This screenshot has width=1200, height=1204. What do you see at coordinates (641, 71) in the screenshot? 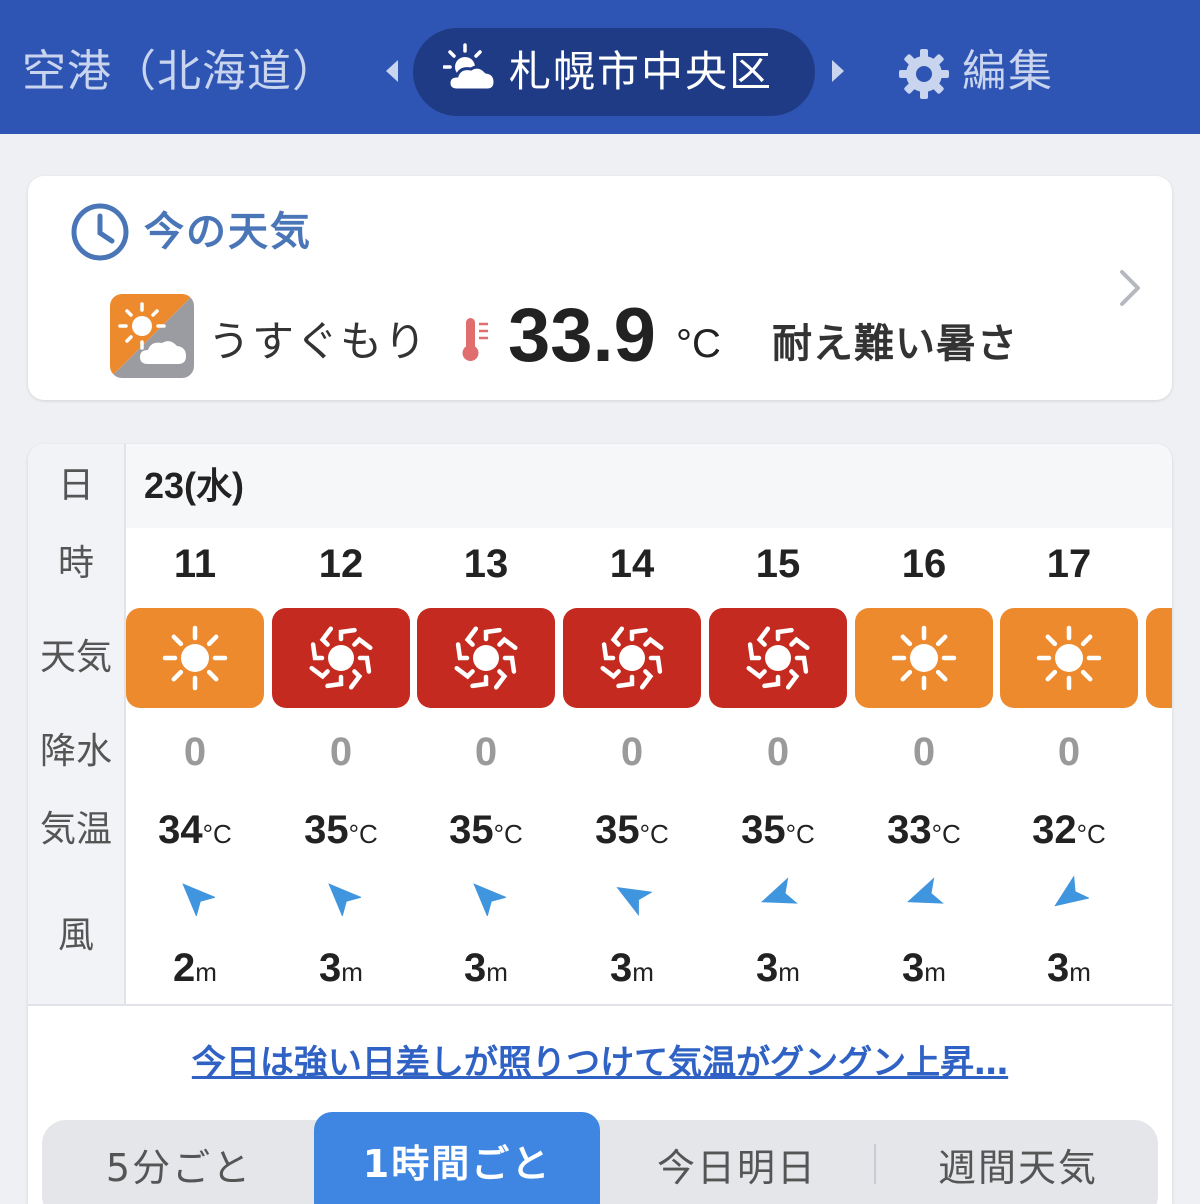
I see `current-location-label: 札幌市中央区` at bounding box center [641, 71].